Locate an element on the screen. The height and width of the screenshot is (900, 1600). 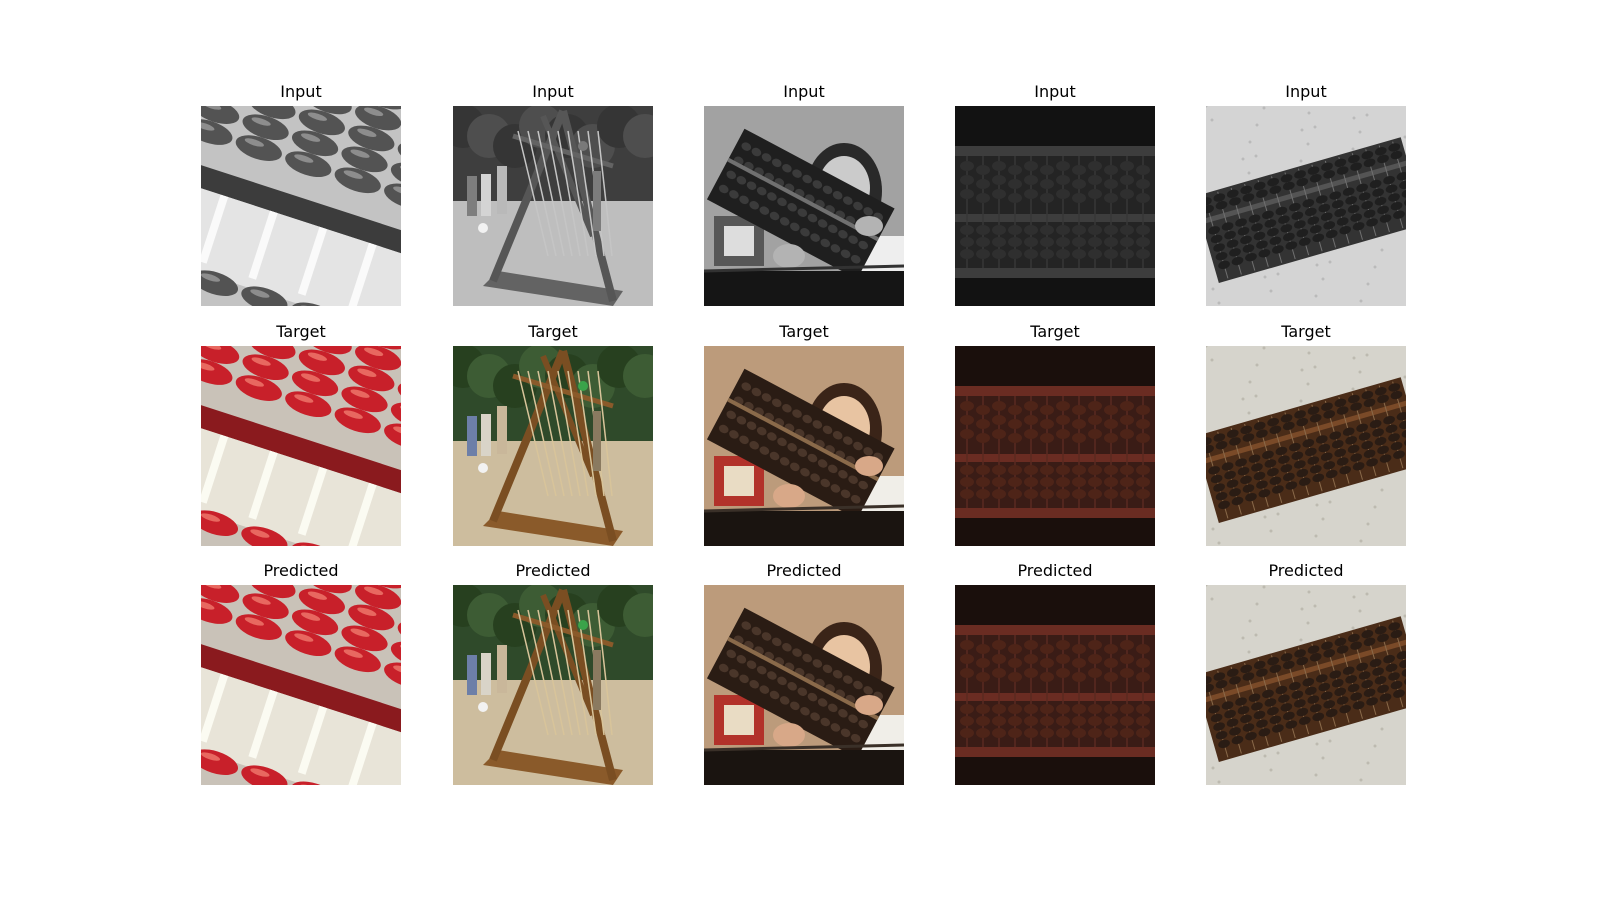
target-title-1: Target is located at coordinates (301, 331).